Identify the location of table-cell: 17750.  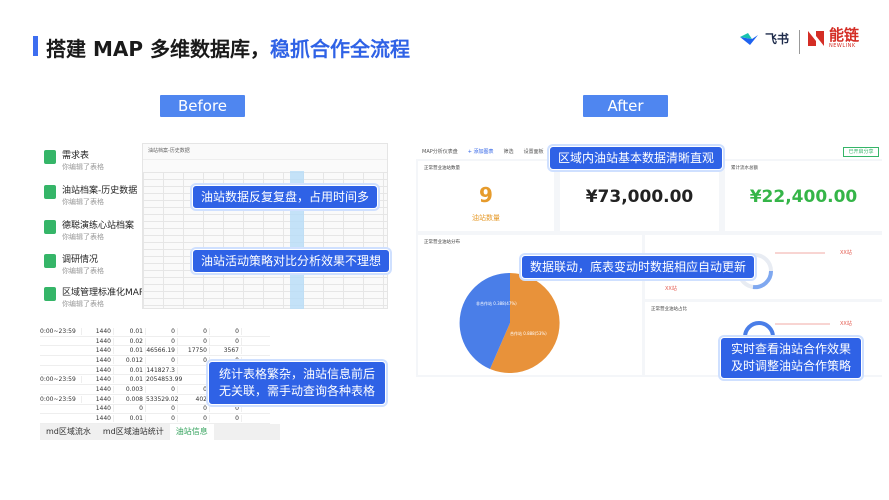
(194, 351).